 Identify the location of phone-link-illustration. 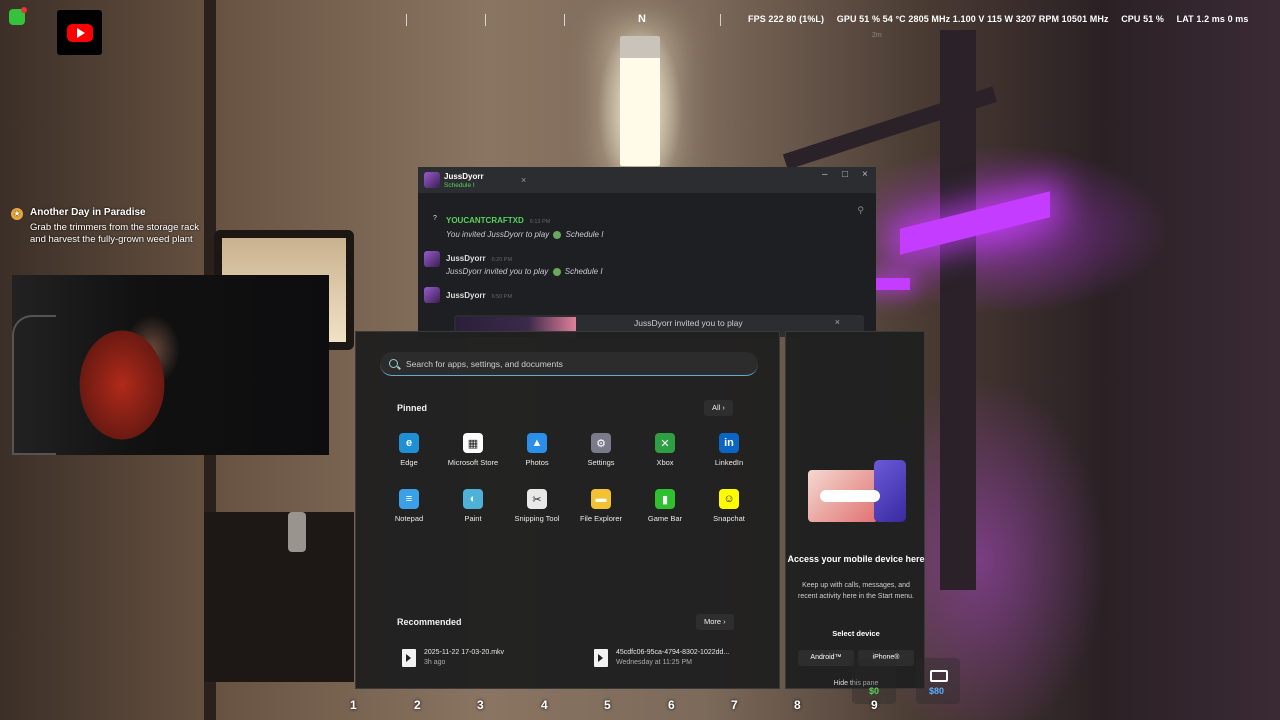
(857, 491).